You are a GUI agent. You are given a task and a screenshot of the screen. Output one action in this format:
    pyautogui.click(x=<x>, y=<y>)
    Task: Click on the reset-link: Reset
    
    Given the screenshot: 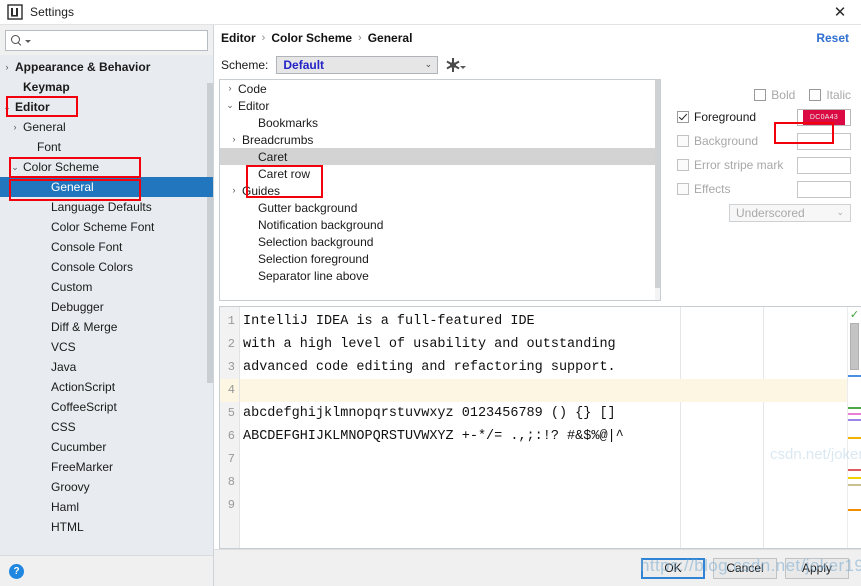 What is the action you would take?
    pyautogui.click(x=832, y=38)
    